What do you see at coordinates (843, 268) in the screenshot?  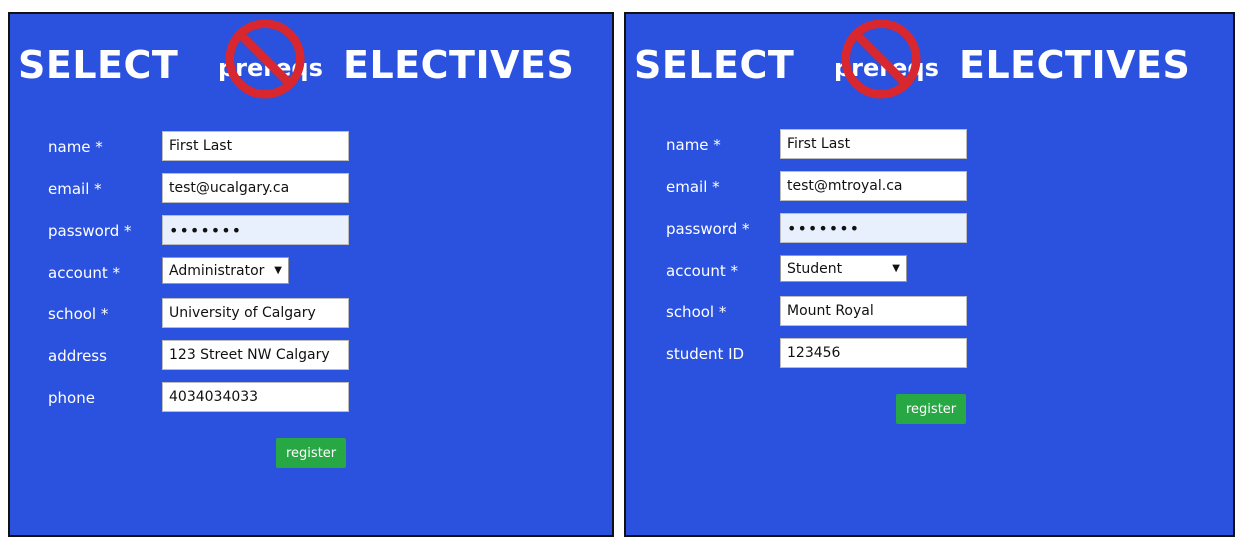 I see `account-select: Student ▼` at bounding box center [843, 268].